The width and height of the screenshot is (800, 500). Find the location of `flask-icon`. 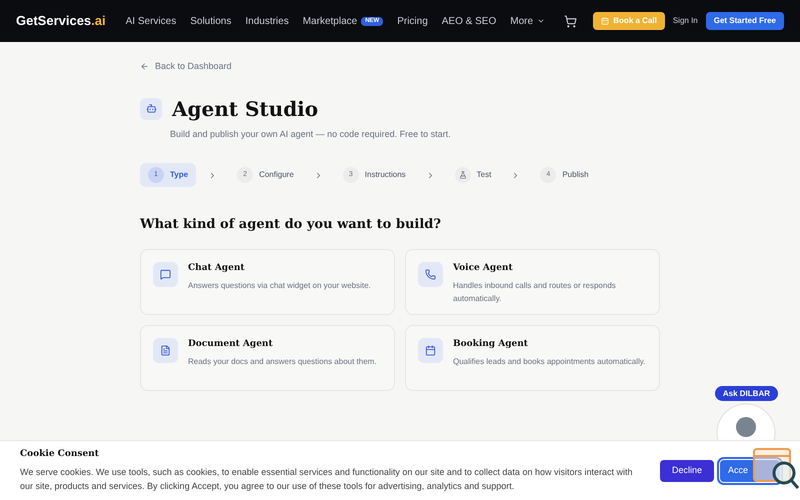

flask-icon is located at coordinates (462, 175).